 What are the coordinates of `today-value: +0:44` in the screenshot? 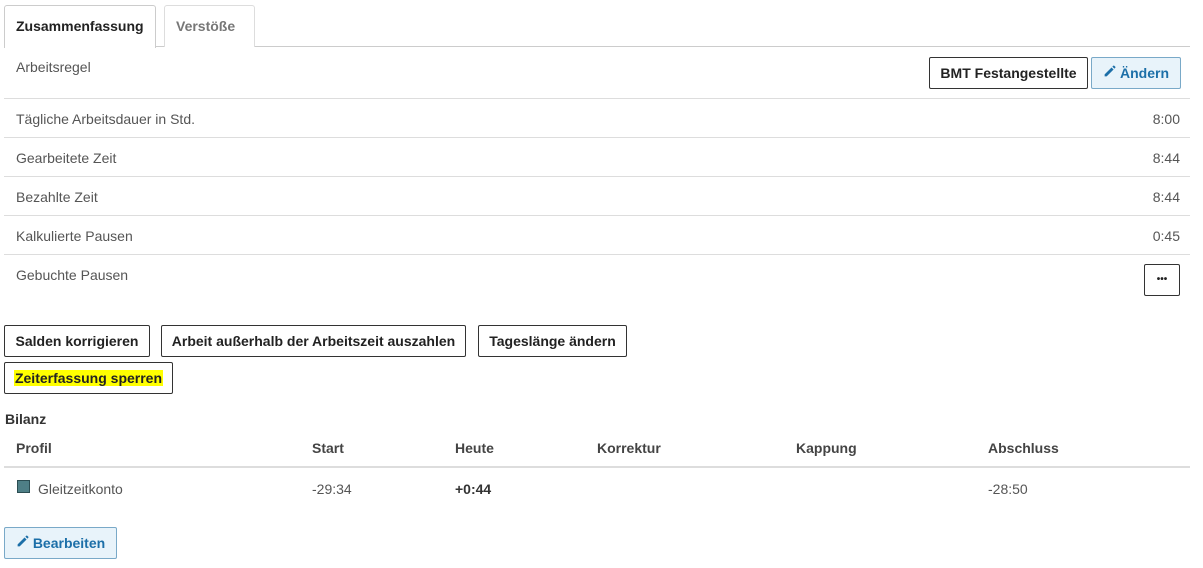 It's located at (473, 489).